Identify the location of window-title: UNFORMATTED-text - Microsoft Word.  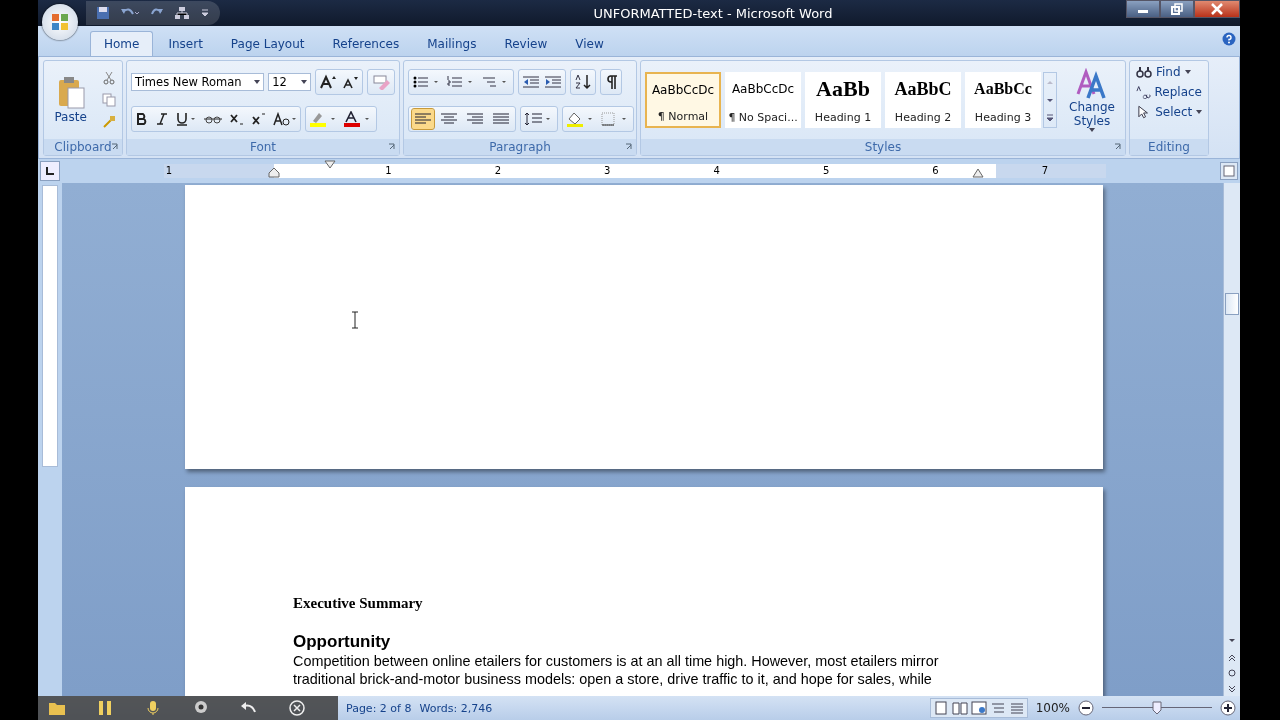
(713, 13).